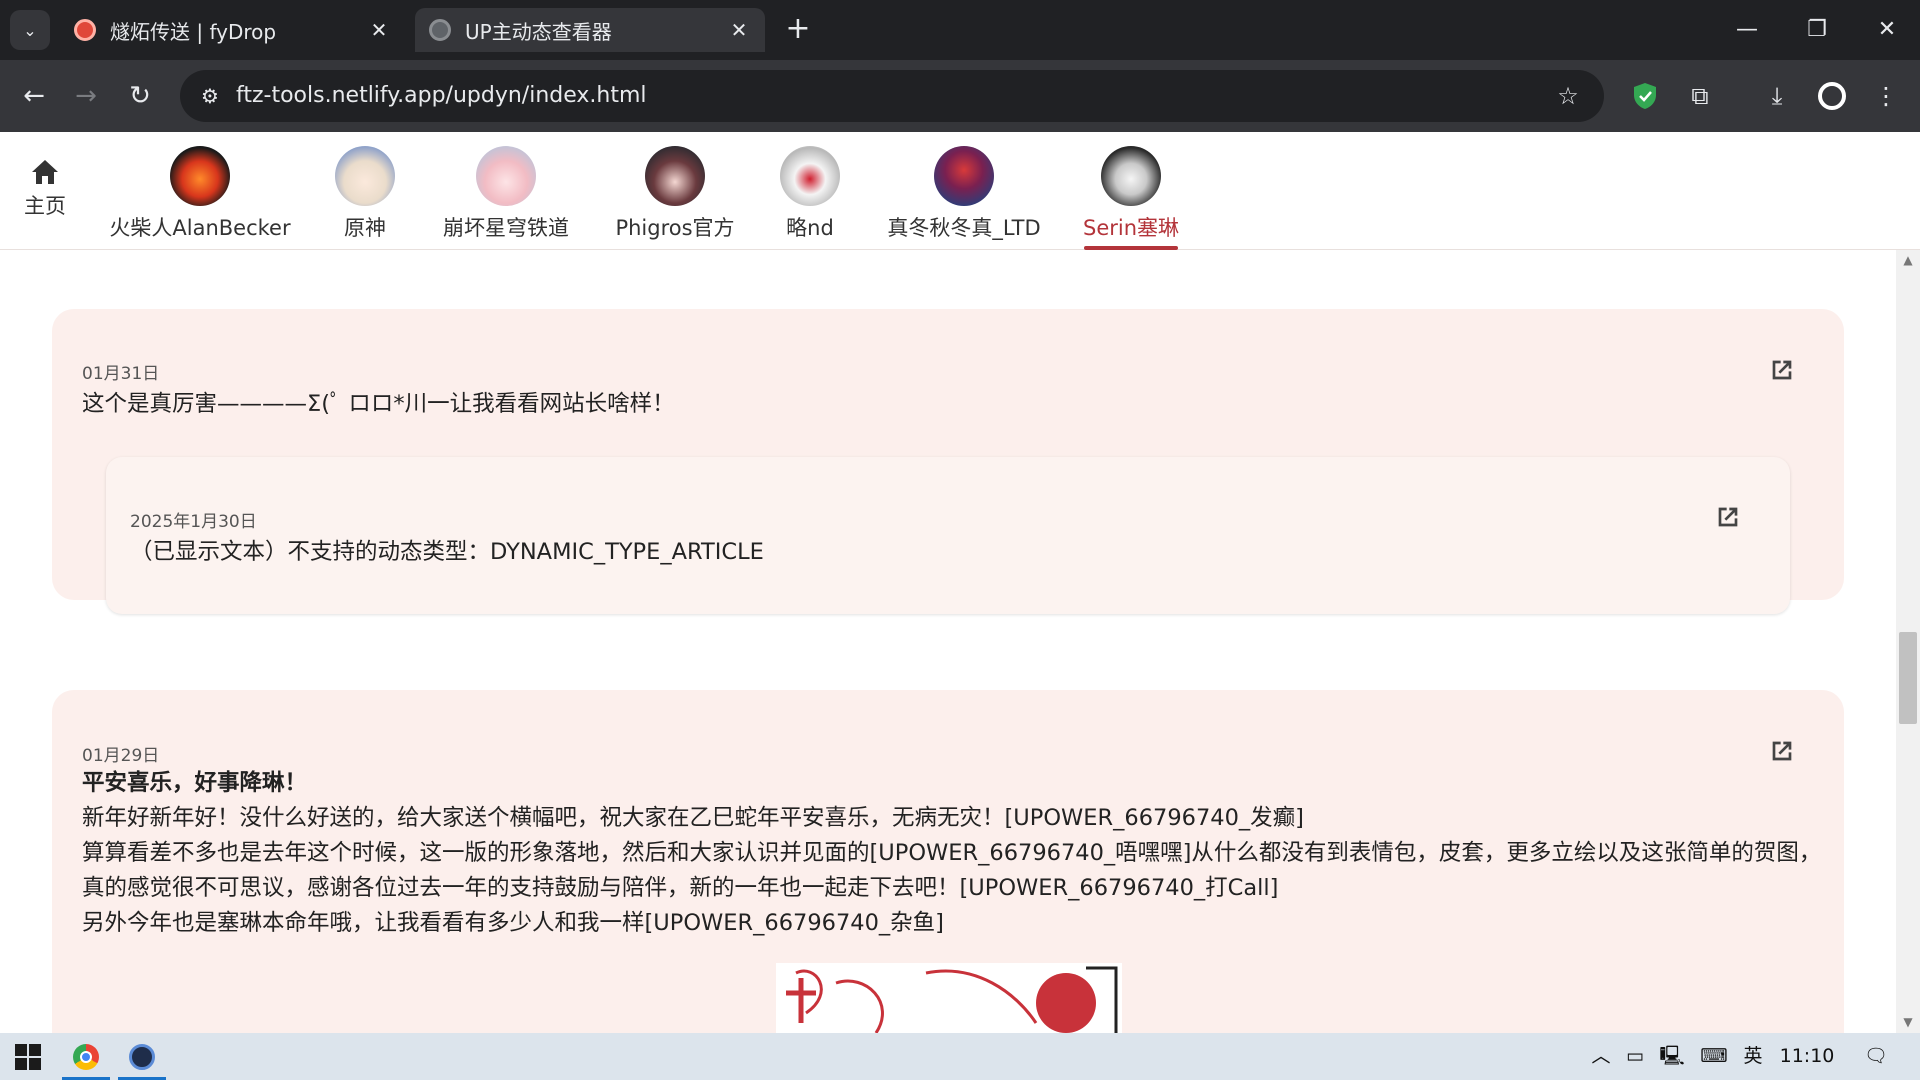 Image resolution: width=1920 pixels, height=1080 pixels. I want to click on browser-tab-fydrop: 燧炻传送 | fyDrop ✕, so click(232, 30).